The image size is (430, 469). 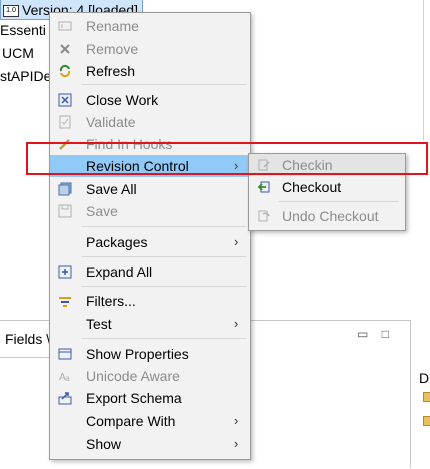 What do you see at coordinates (150, 71) in the screenshot?
I see `menu-item-refresh: Refresh` at bounding box center [150, 71].